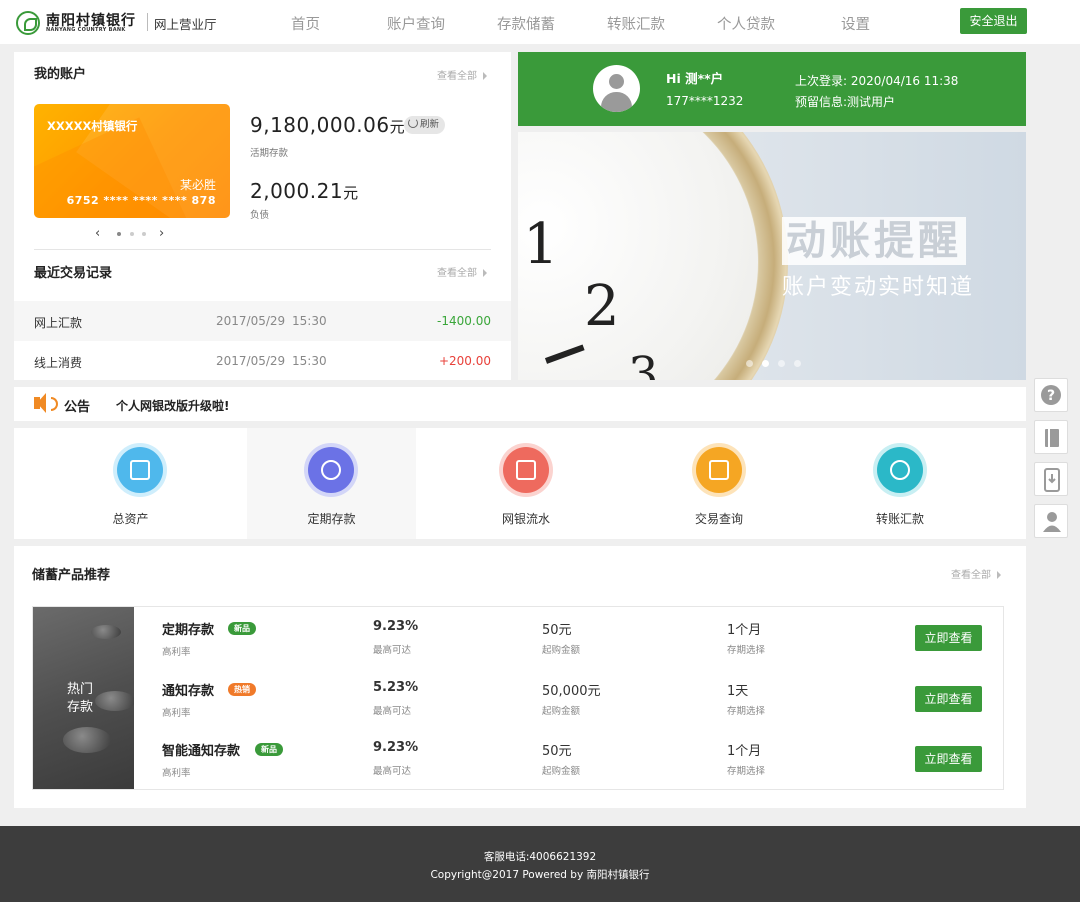 This screenshot has width=1080, height=902. What do you see at coordinates (132, 161) in the screenshot?
I see `bank-card: XXXXX村镇银行 某必胜 6752 **** **** **** 878` at bounding box center [132, 161].